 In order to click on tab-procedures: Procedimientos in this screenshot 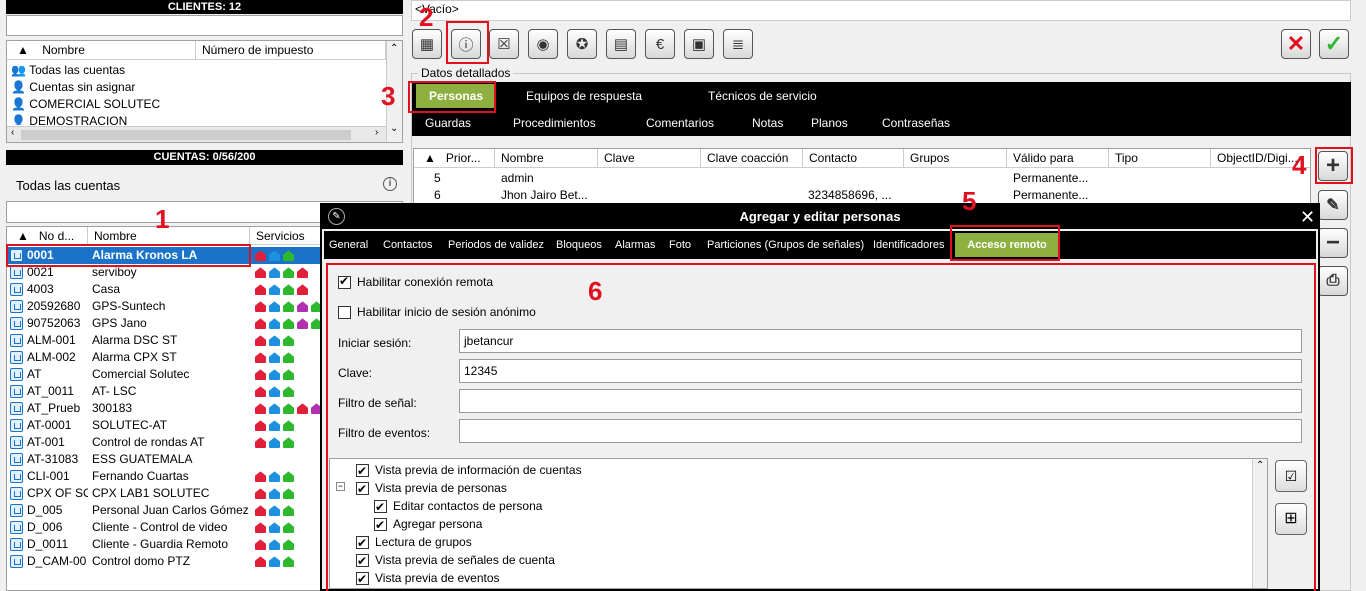, I will do `click(554, 123)`.